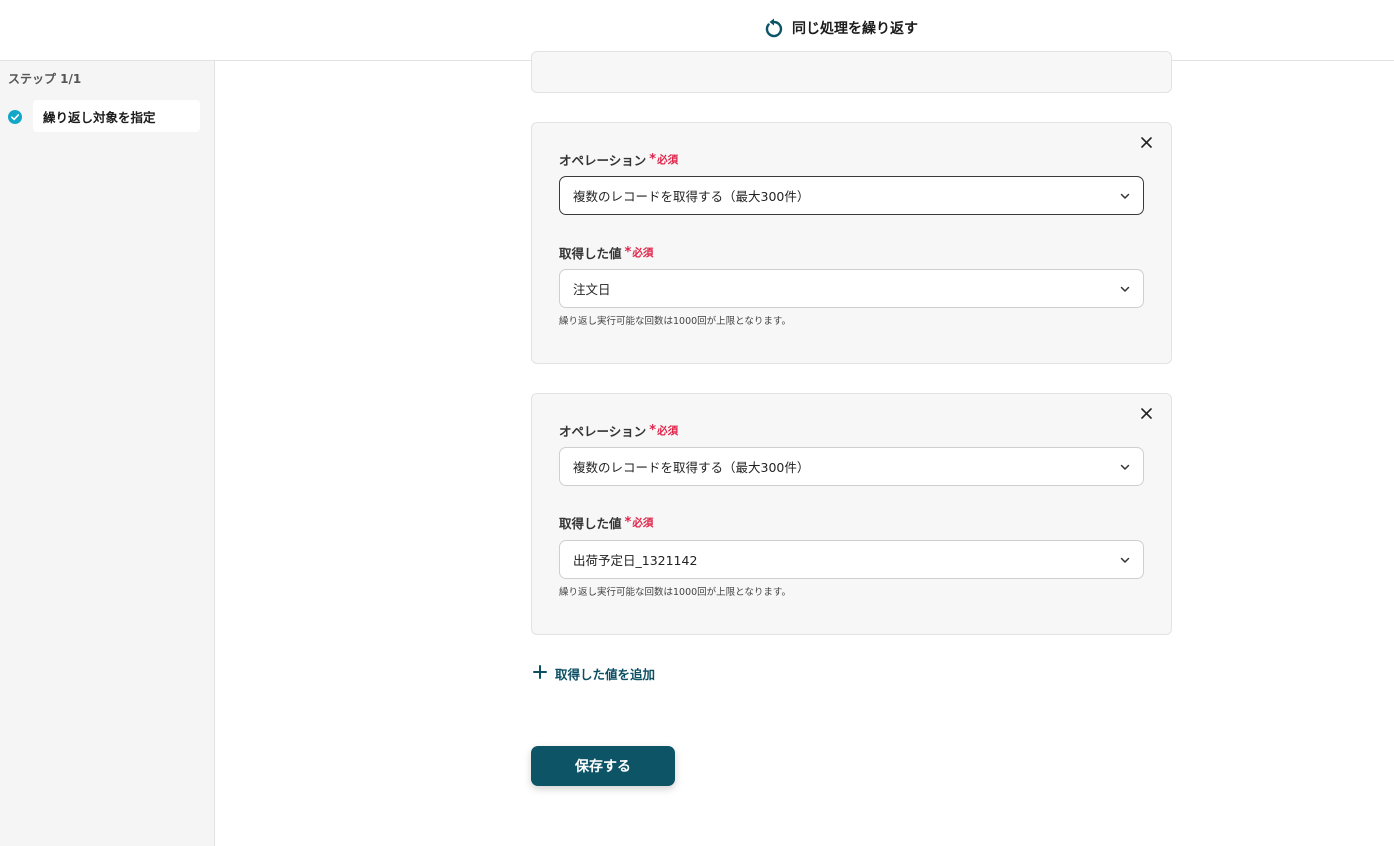 The height and width of the screenshot is (846, 1394). Describe the element at coordinates (851, 72) in the screenshot. I see `previous-card` at that location.